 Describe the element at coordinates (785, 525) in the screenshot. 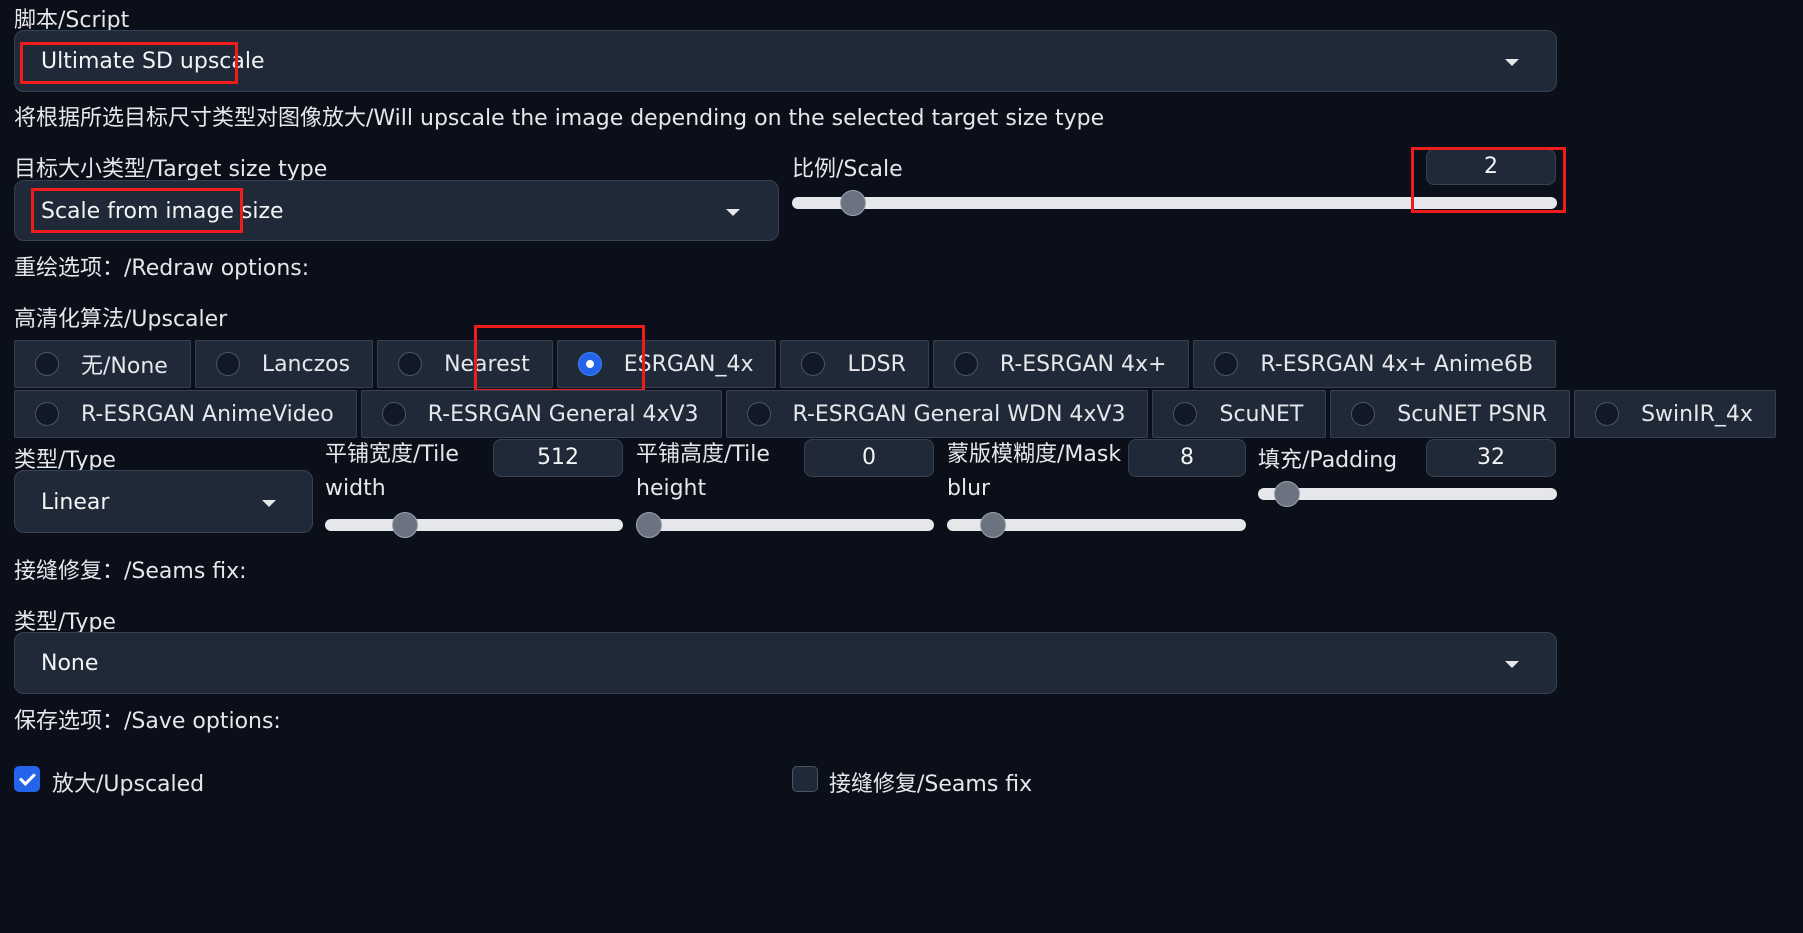

I see `tile-height-slider-track` at that location.